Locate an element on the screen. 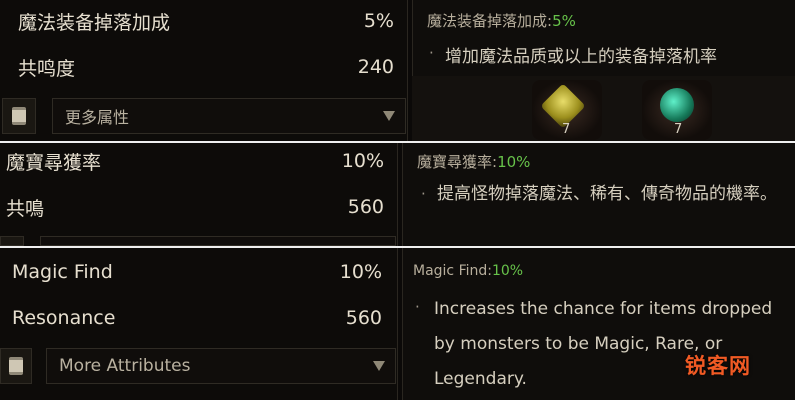 The image size is (795, 400). teal-gem-icon is located at coordinates (677, 105).